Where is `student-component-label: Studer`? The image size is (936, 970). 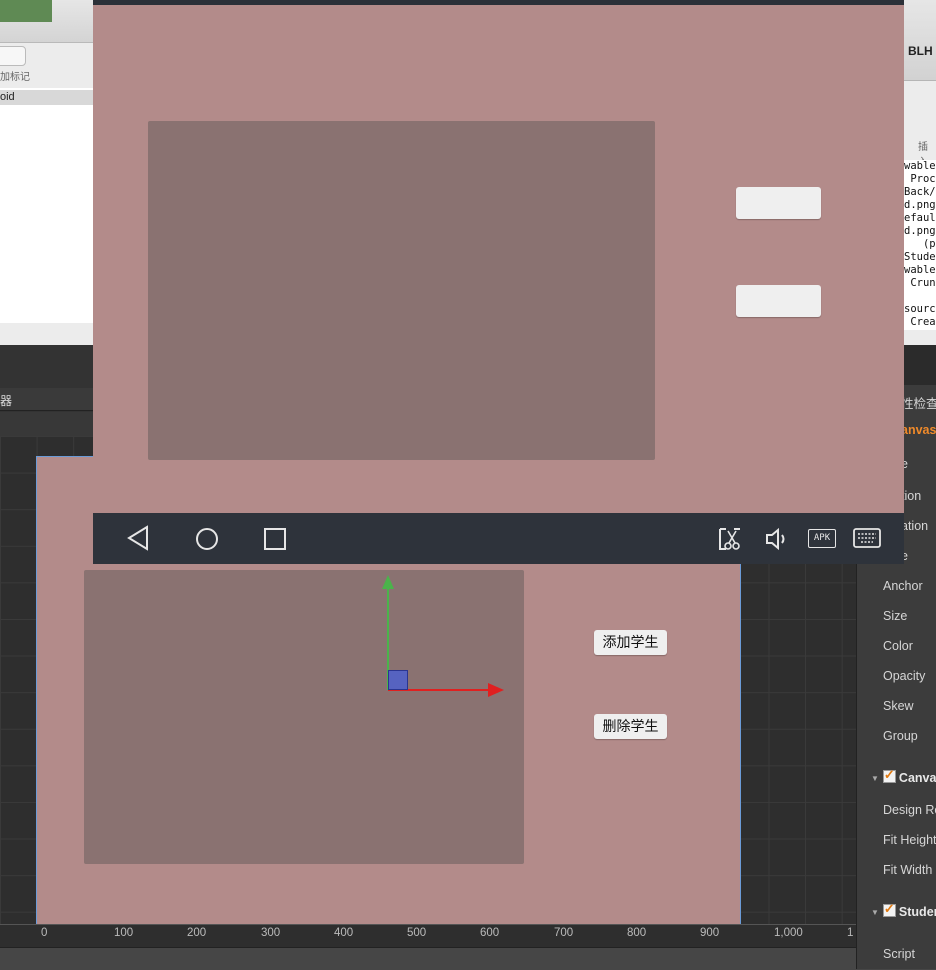 student-component-label: Studer is located at coordinates (917, 912).